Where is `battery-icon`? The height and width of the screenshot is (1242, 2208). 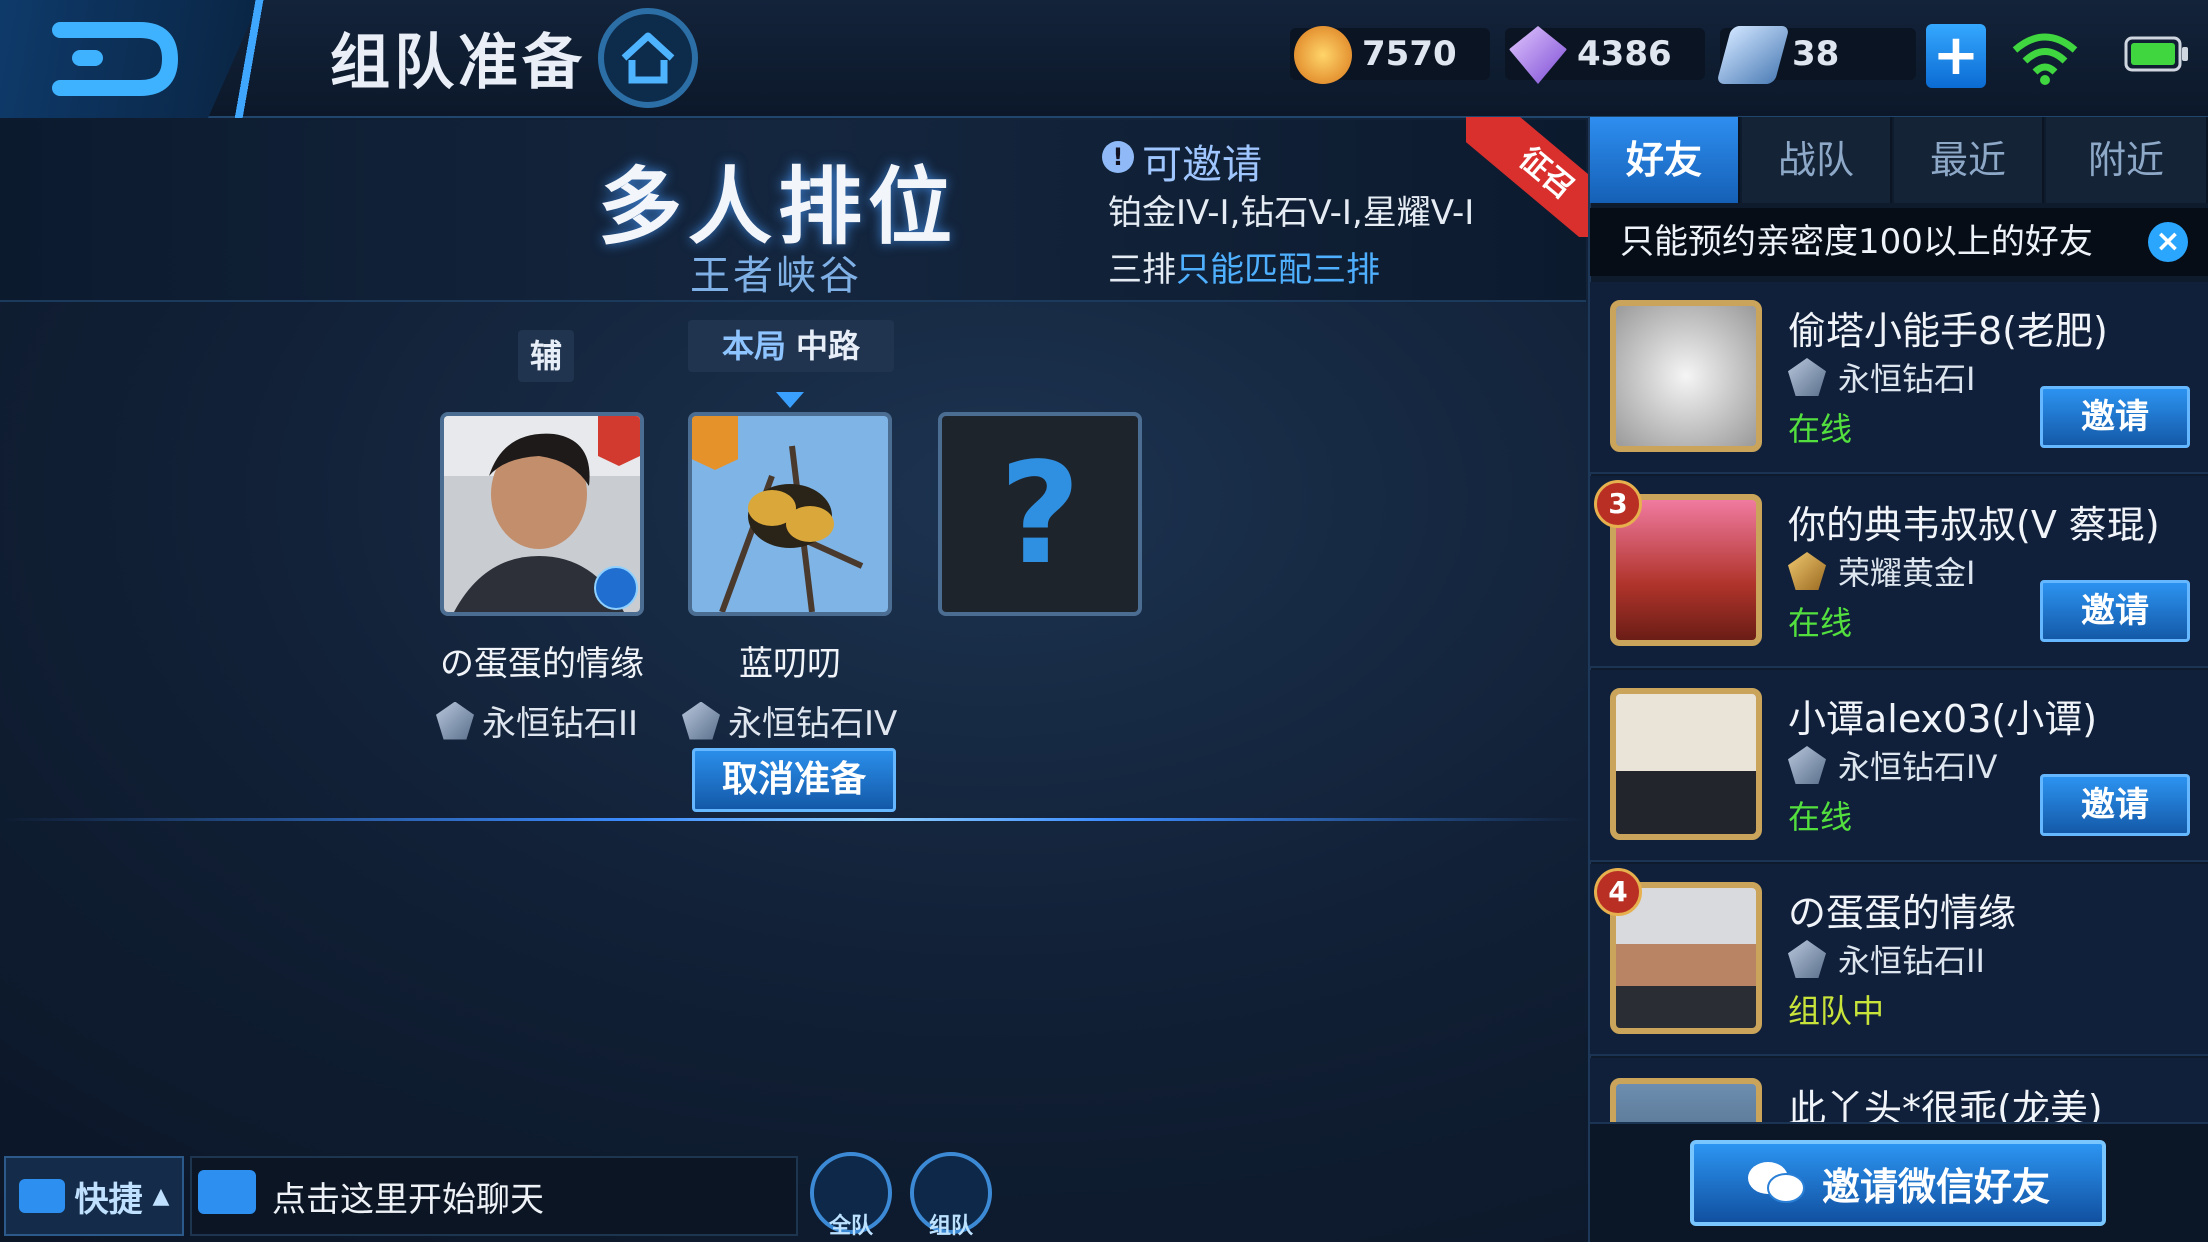 battery-icon is located at coordinates (2156, 54).